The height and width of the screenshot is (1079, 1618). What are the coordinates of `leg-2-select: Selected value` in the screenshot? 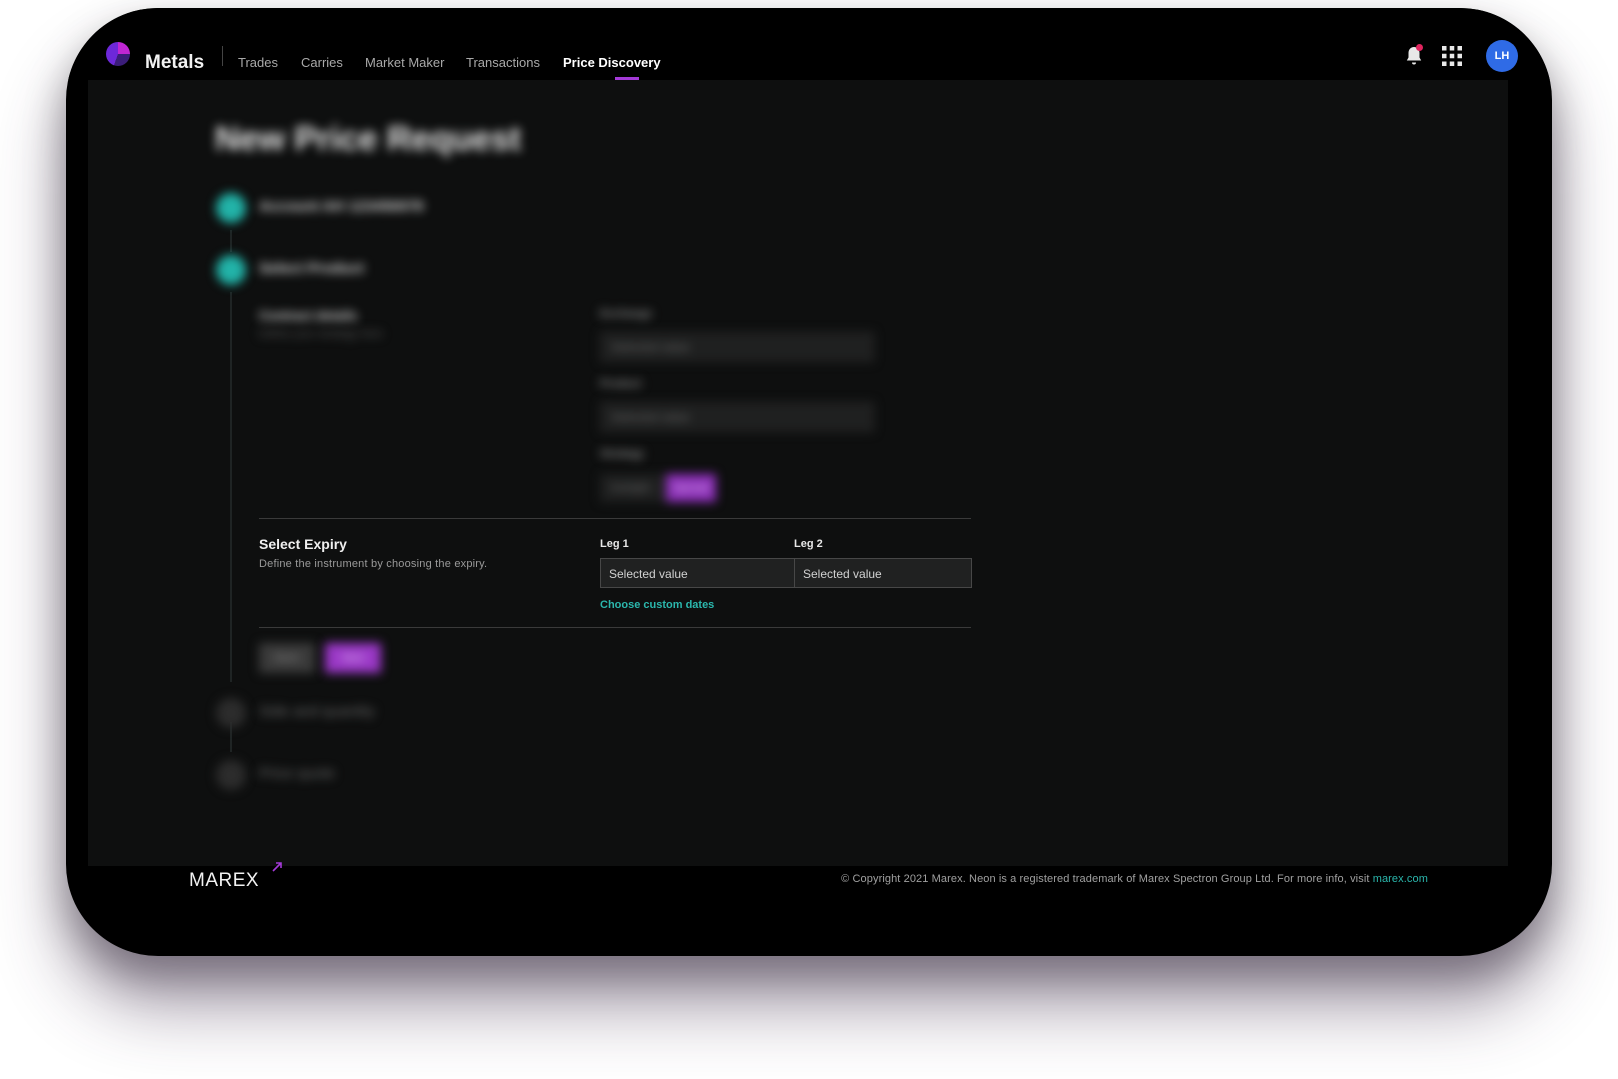 It's located at (883, 573).